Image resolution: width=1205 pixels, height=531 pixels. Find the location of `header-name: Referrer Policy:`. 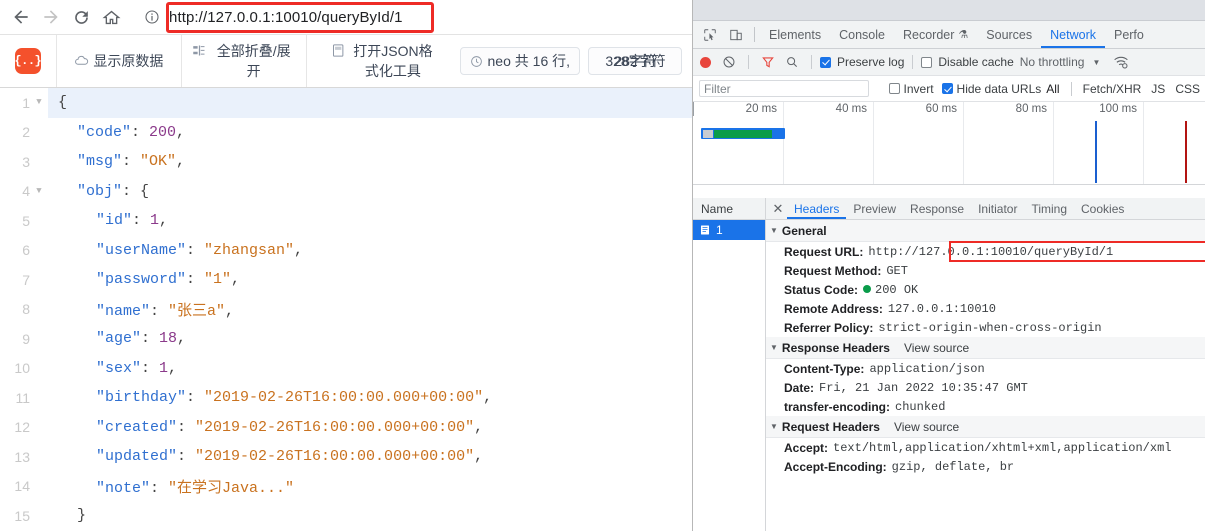

header-name: Referrer Policy: is located at coordinates (829, 327).